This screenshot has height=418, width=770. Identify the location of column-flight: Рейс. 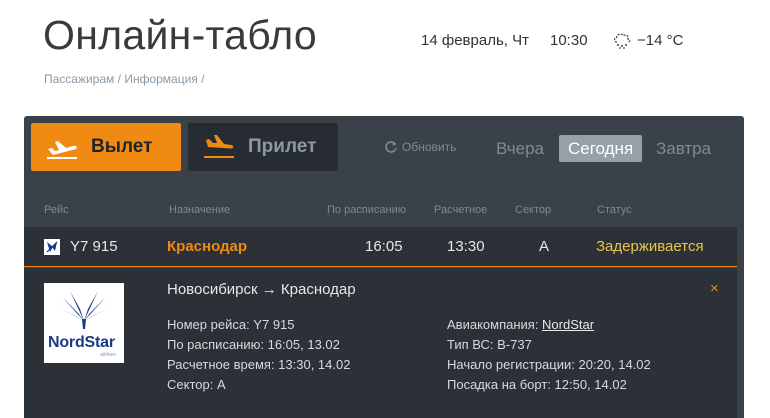
(56, 210).